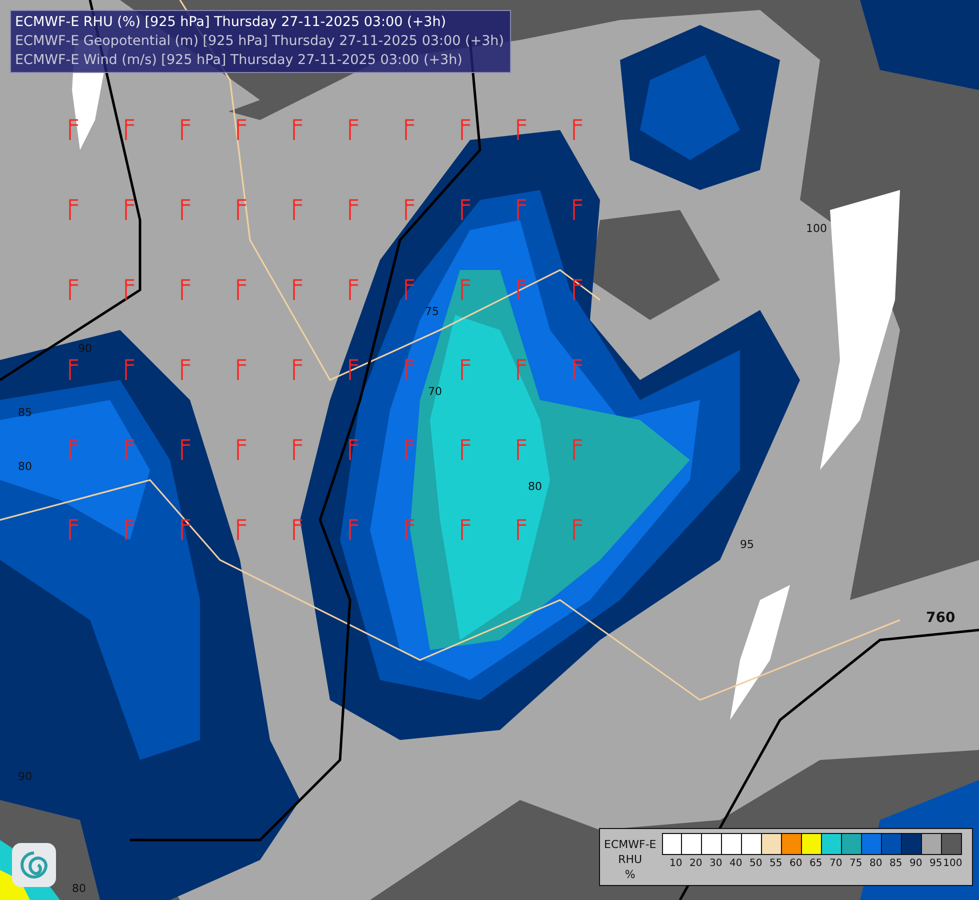  Describe the element at coordinates (696, 863) in the screenshot. I see `legend-tick-label: 20` at that location.